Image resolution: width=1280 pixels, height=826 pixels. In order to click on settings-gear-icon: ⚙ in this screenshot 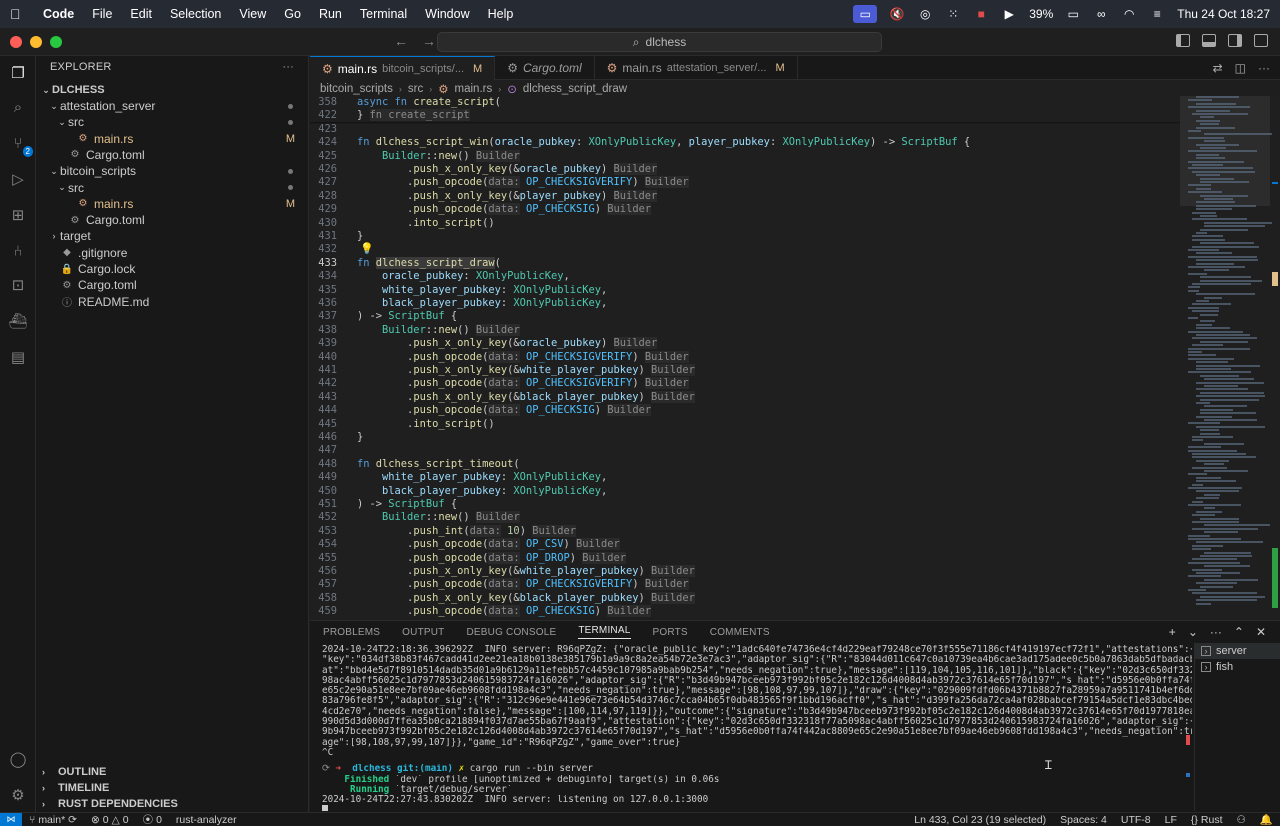, I will do `click(18, 795)`.